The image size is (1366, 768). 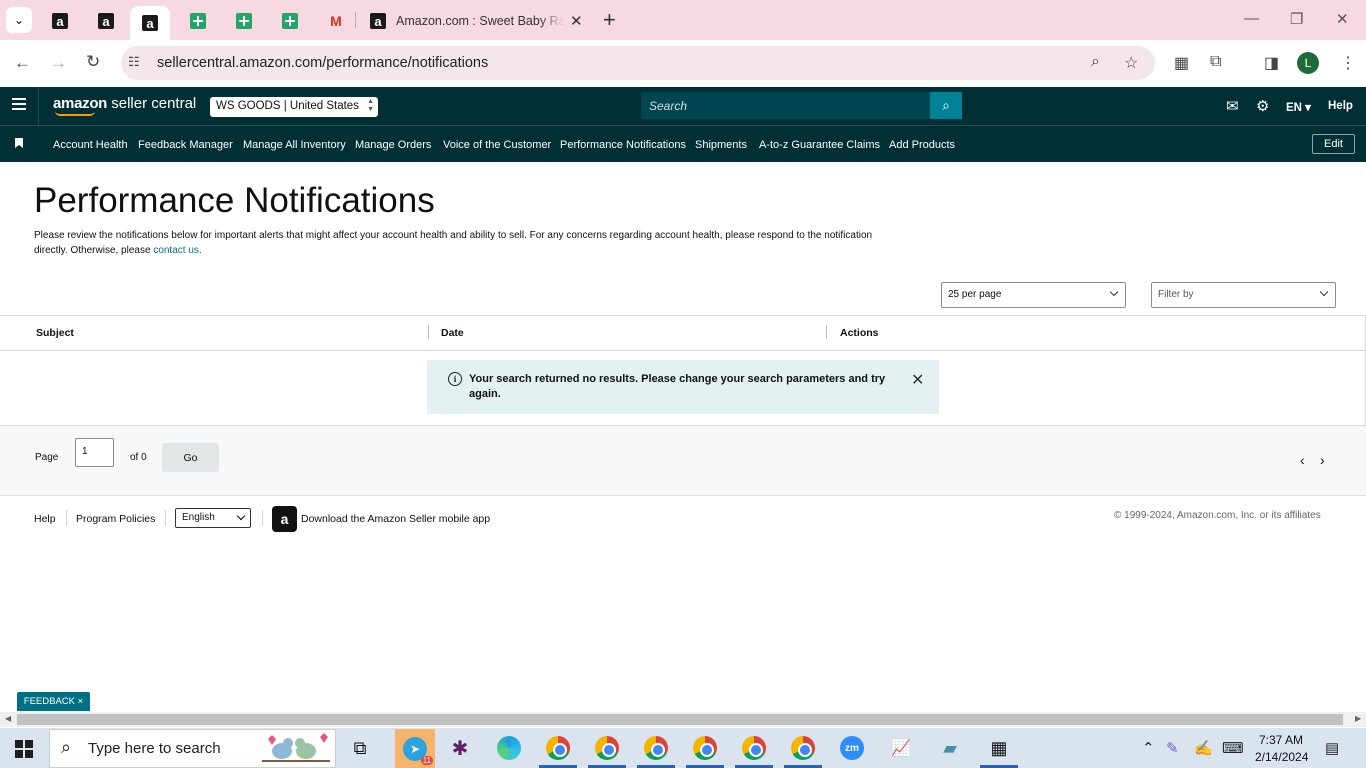 I want to click on hamburger-menu-icon, so click(x=19, y=104).